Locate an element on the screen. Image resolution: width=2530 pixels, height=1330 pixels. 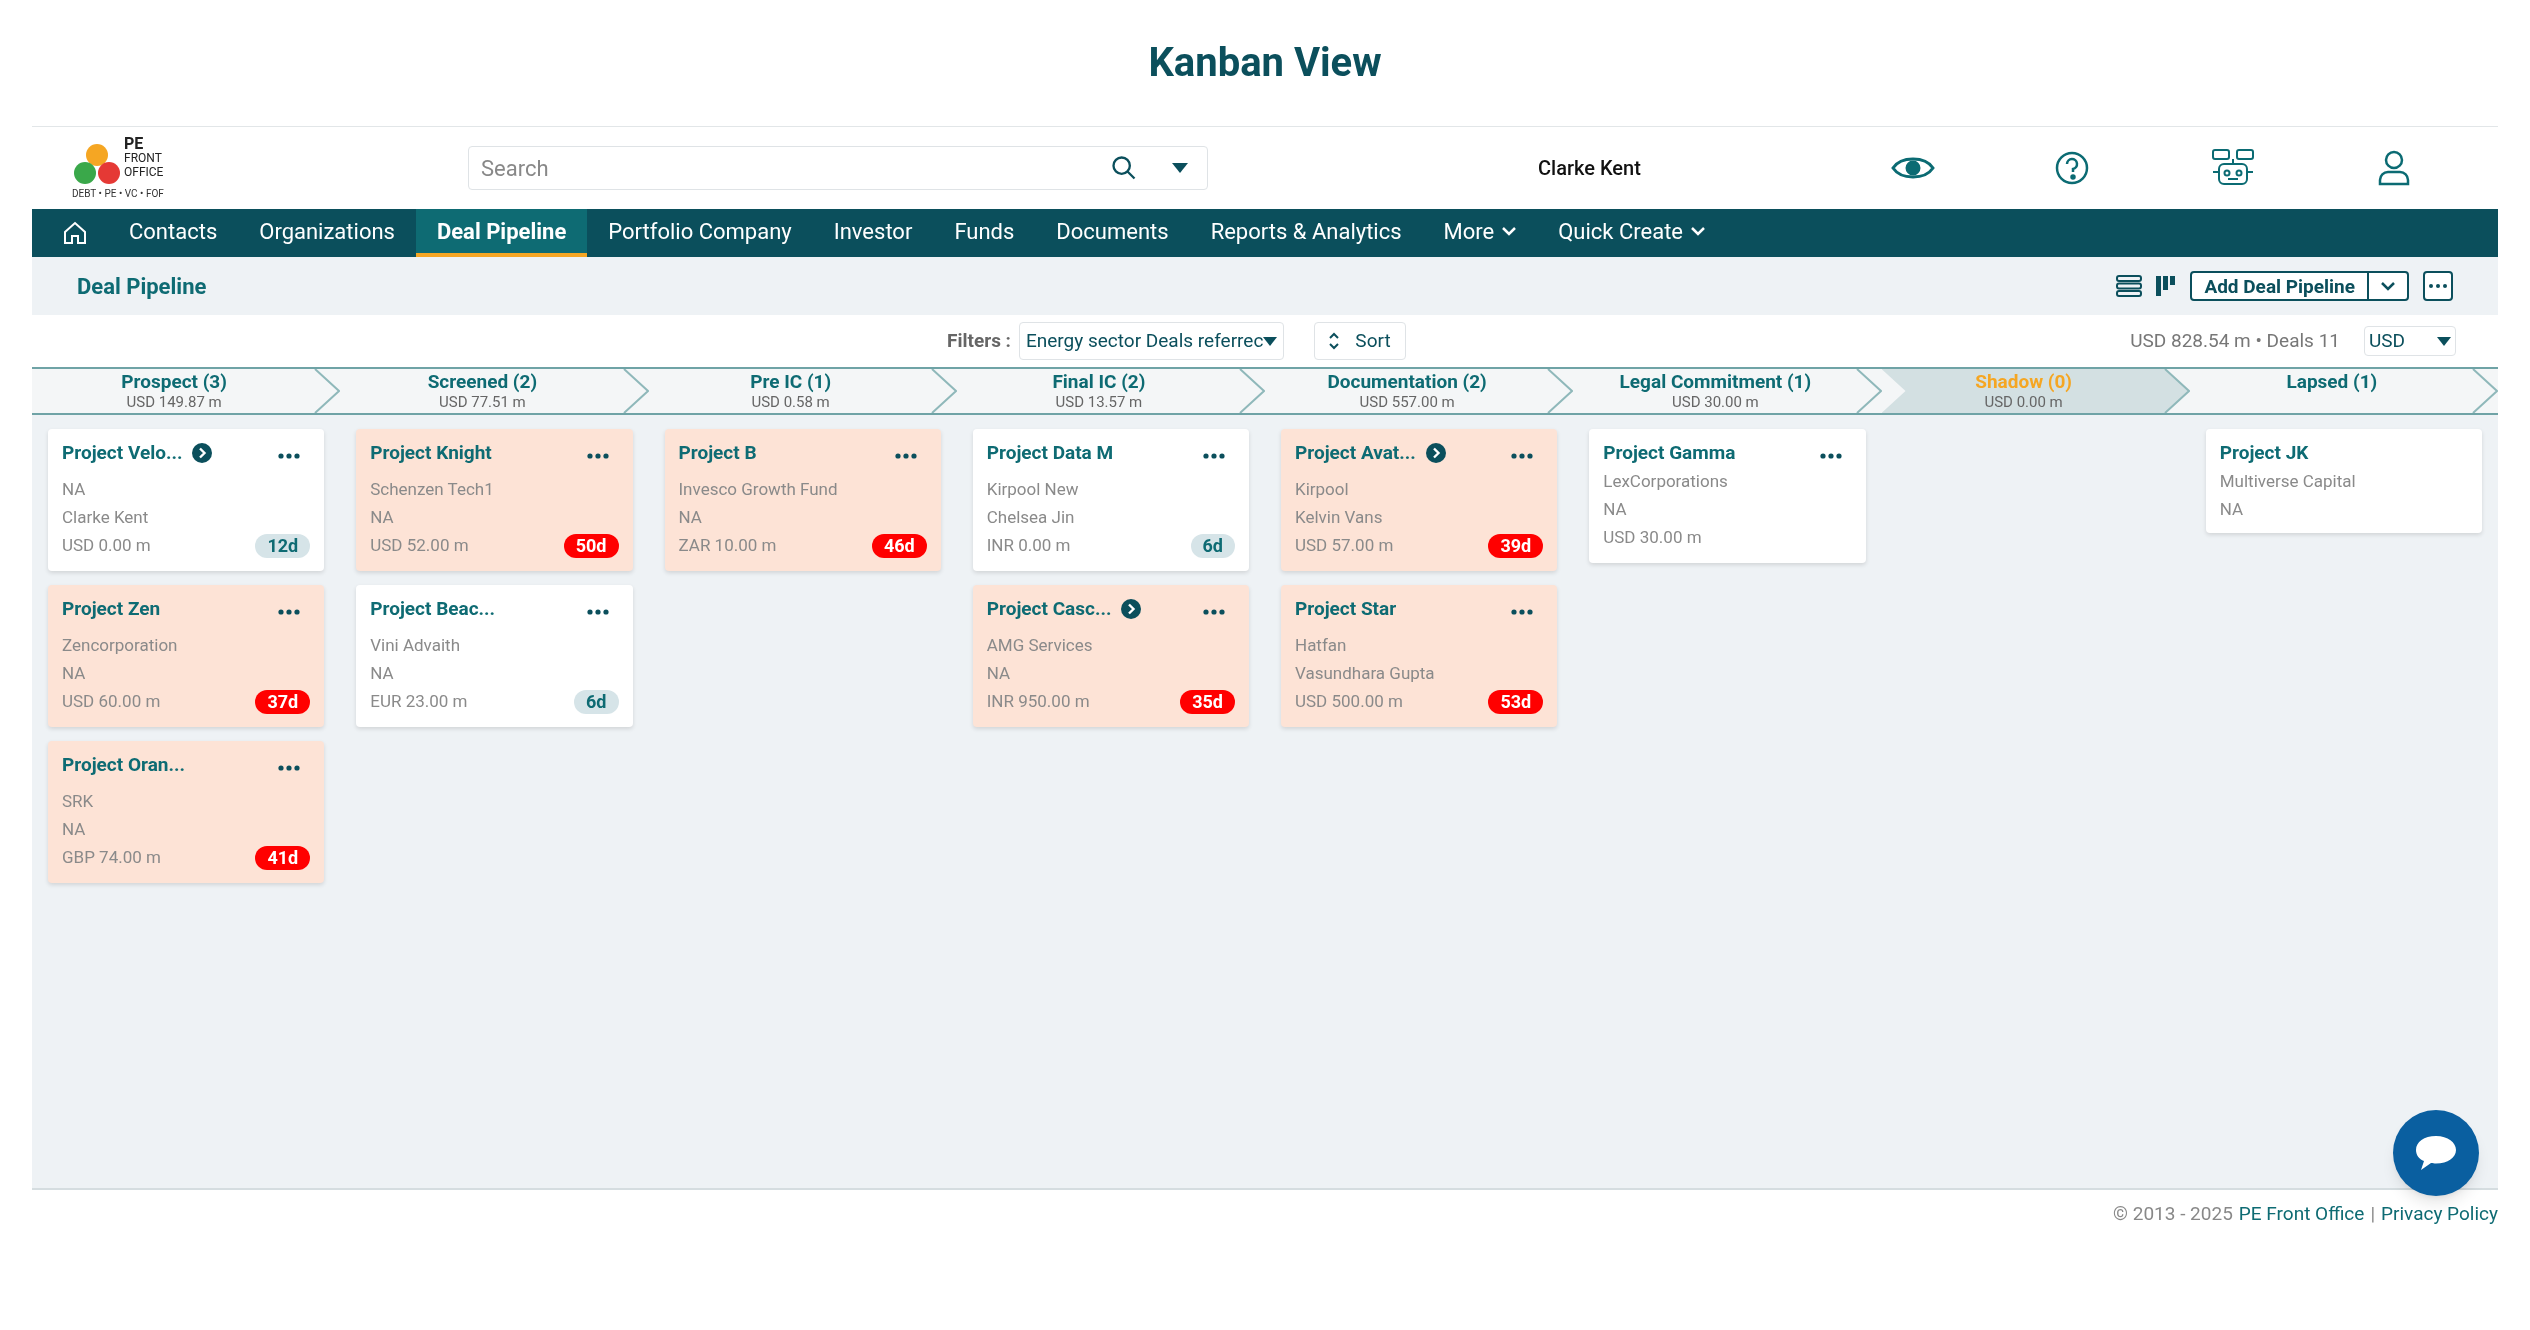
privacy-policy-link: Privacy Policy is located at coordinates (2439, 1214).